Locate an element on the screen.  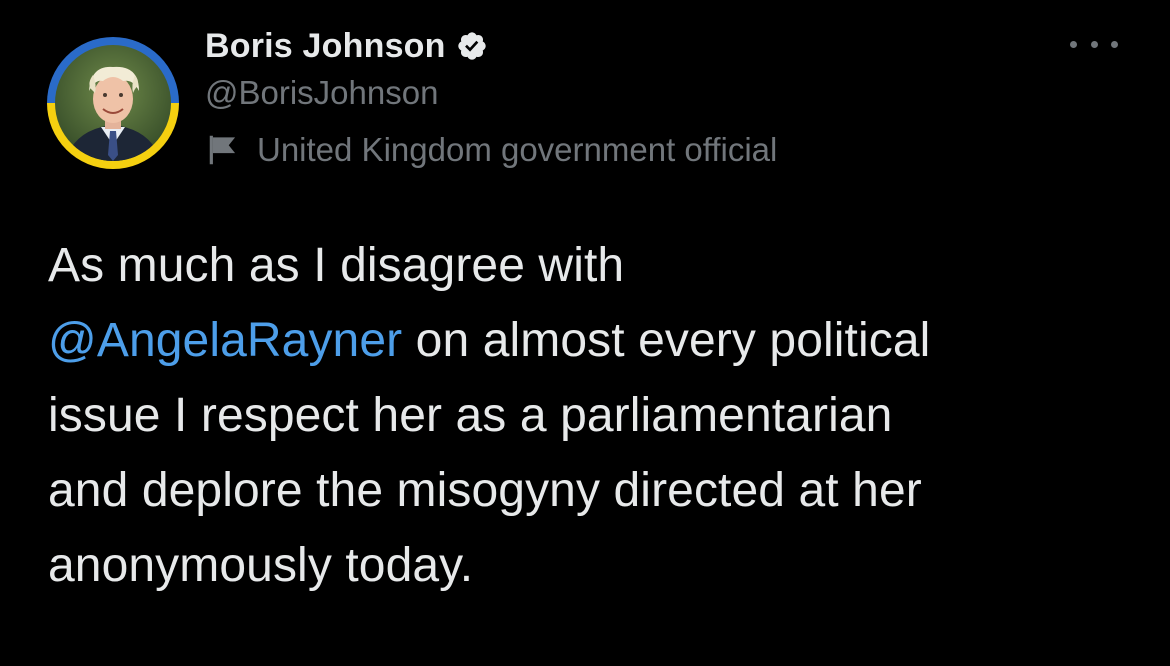
tweet-line-2-rest: on almost every political is located at coordinates (666, 340).